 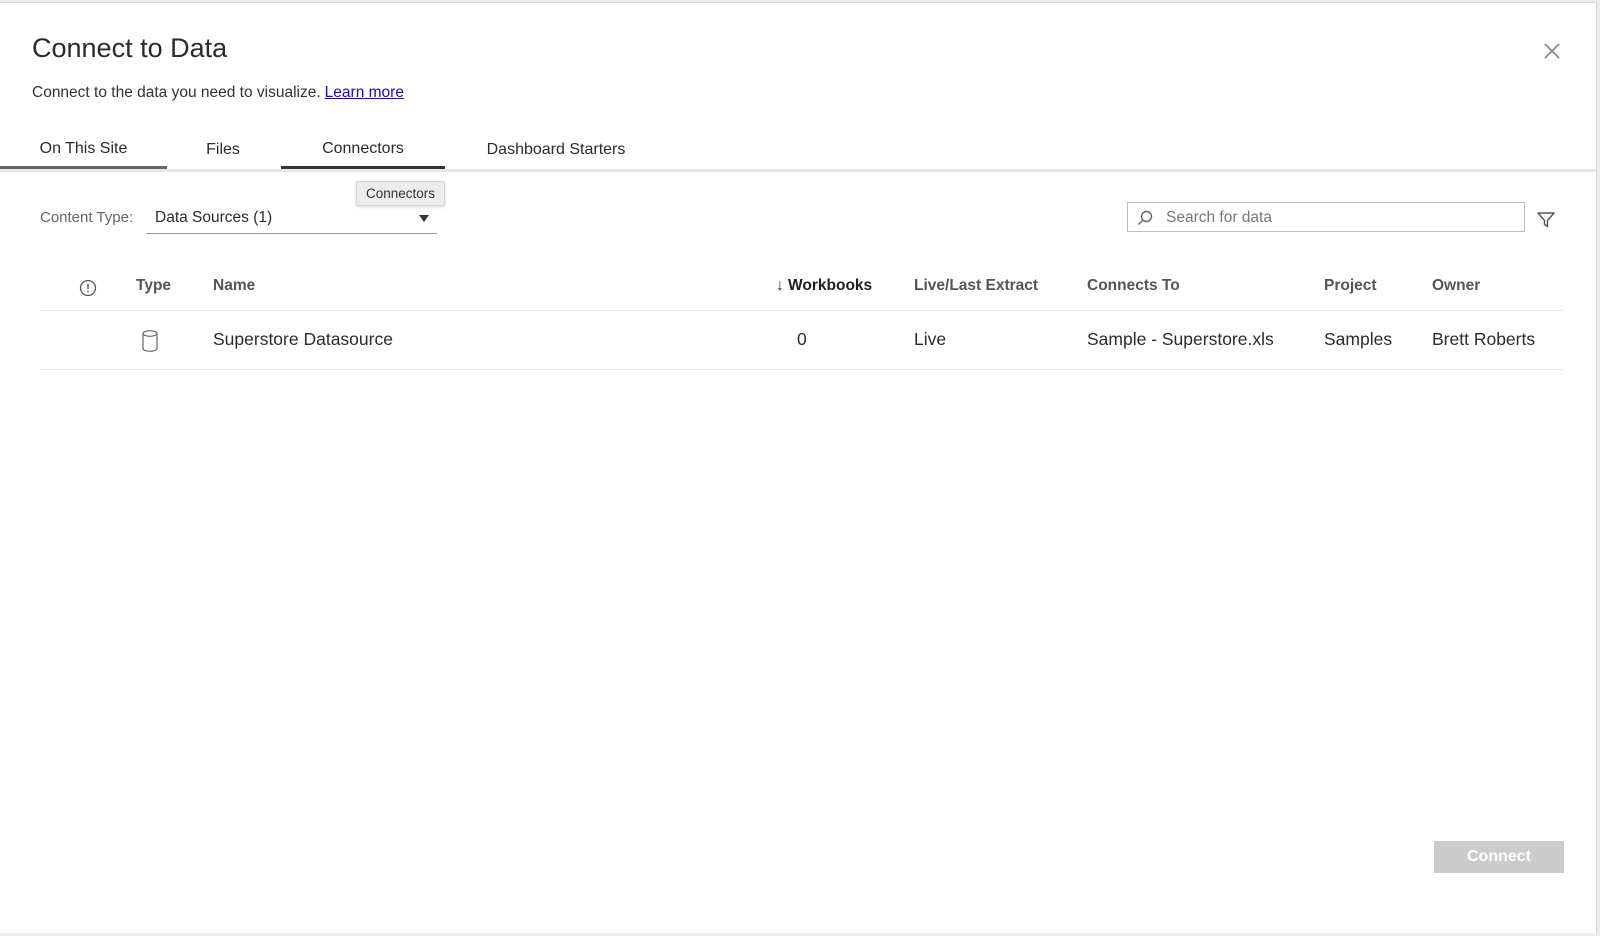 What do you see at coordinates (363, 150) in the screenshot?
I see `tab-connectors: Connectors` at bounding box center [363, 150].